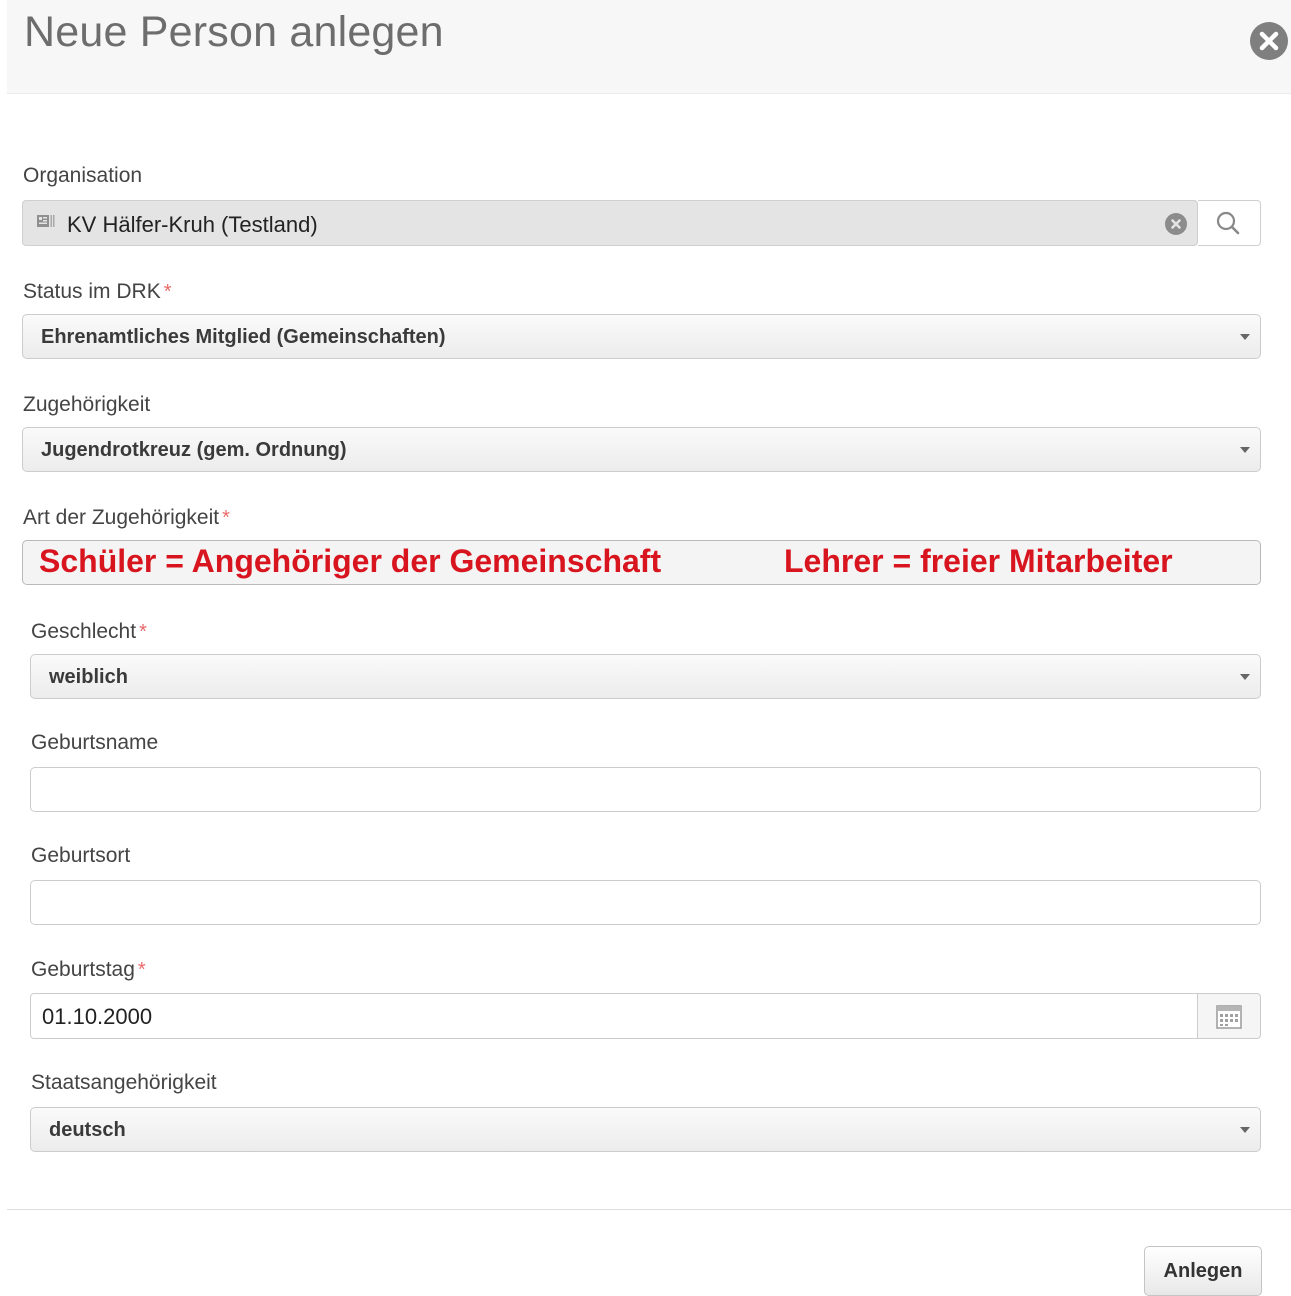 The height and width of the screenshot is (1296, 1291). Describe the element at coordinates (649, 47) in the screenshot. I see `dialog-header: Neue Person anlegen` at that location.